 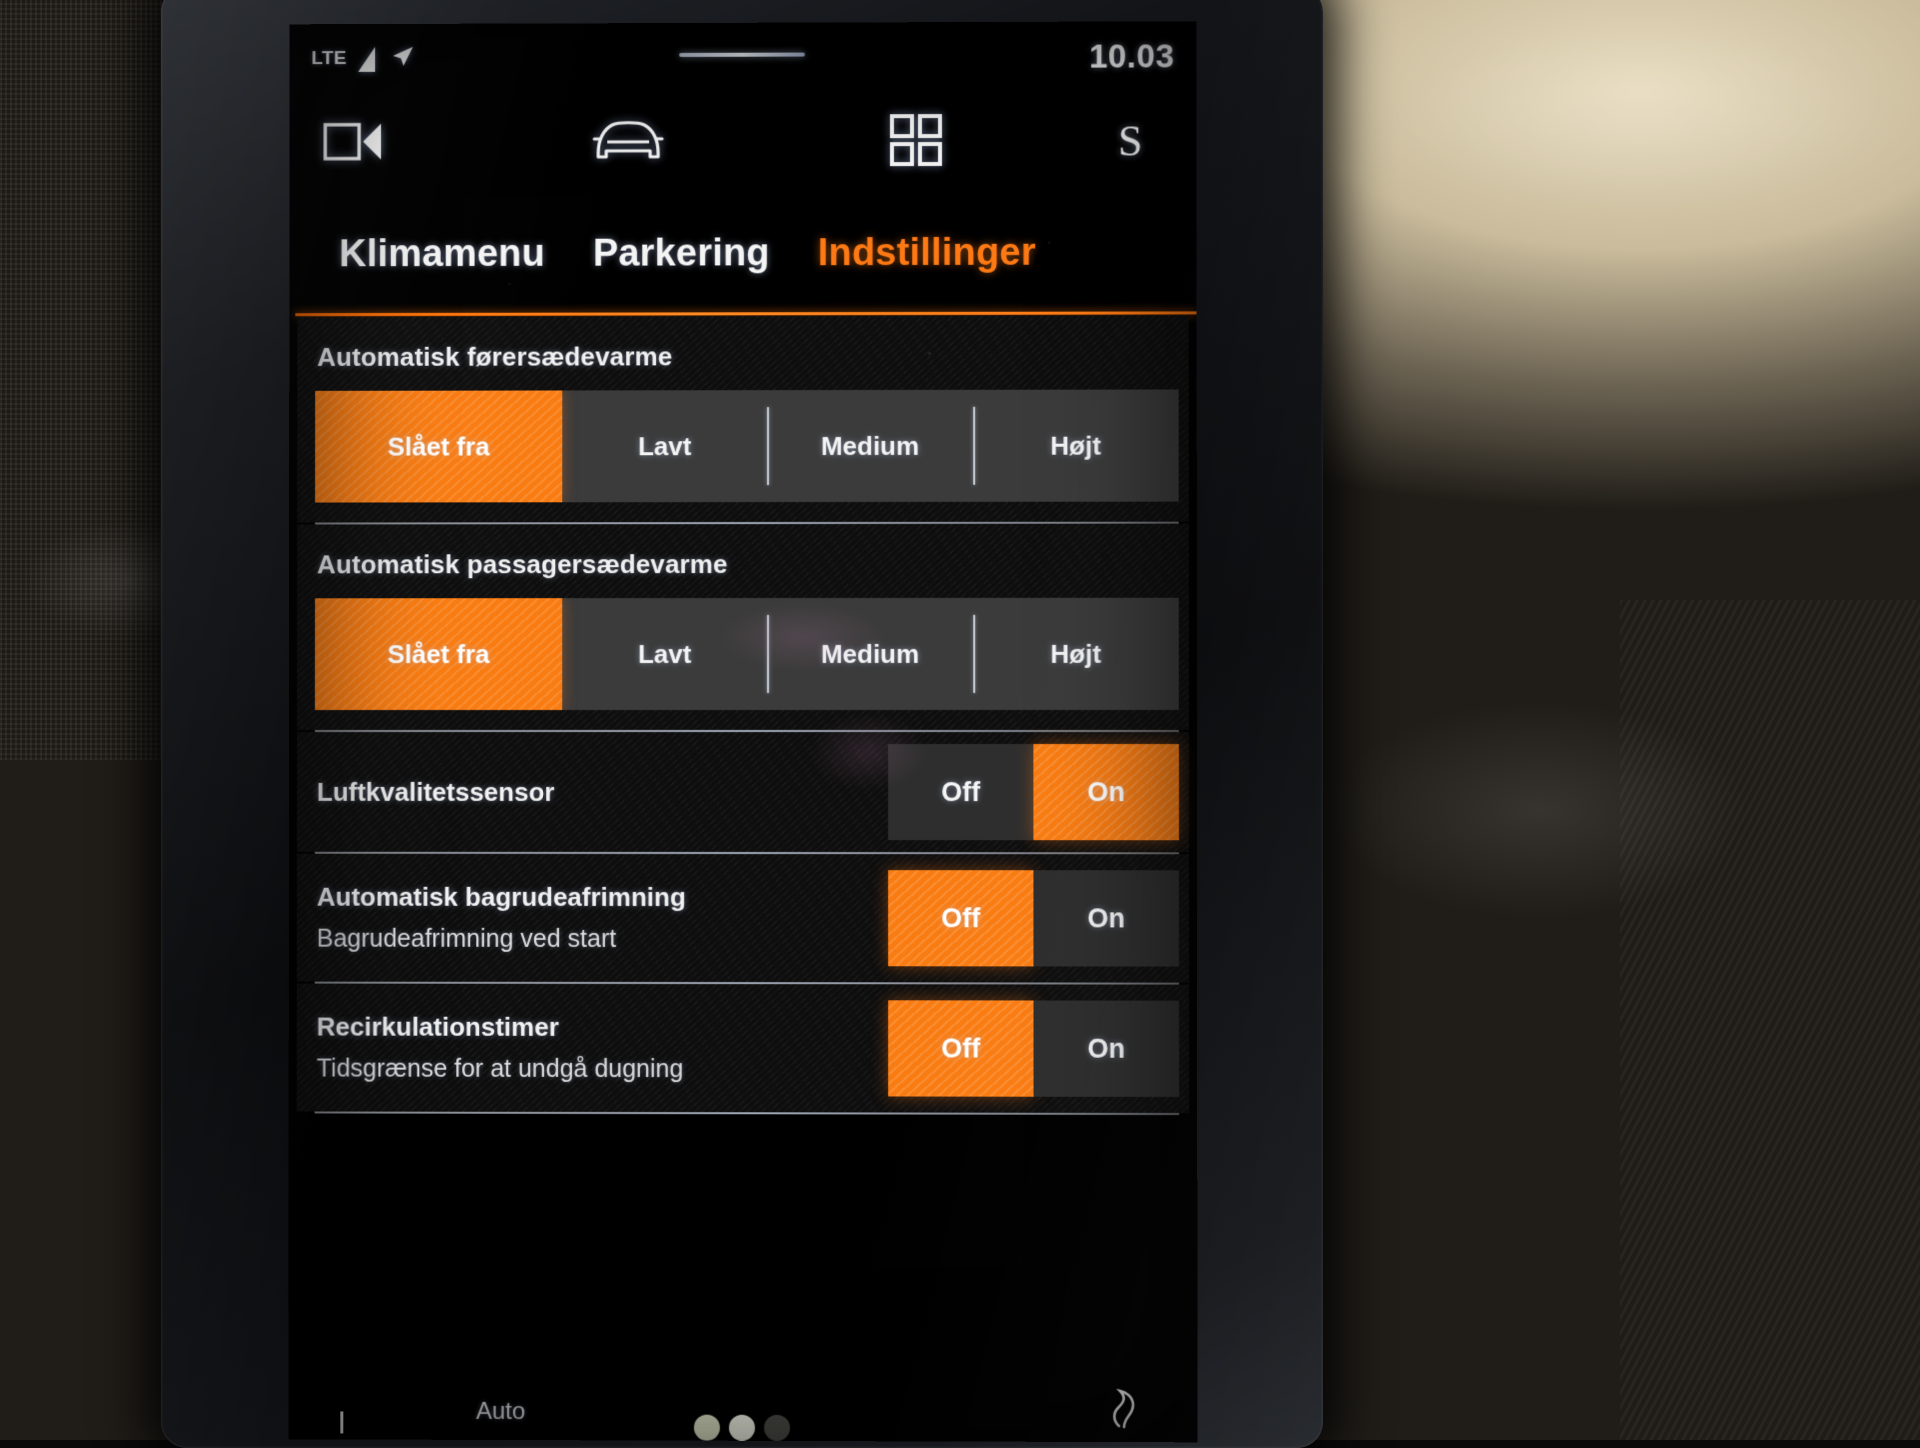 I want to click on recirculation-timer-toggle: Off On, so click(x=1033, y=1048).